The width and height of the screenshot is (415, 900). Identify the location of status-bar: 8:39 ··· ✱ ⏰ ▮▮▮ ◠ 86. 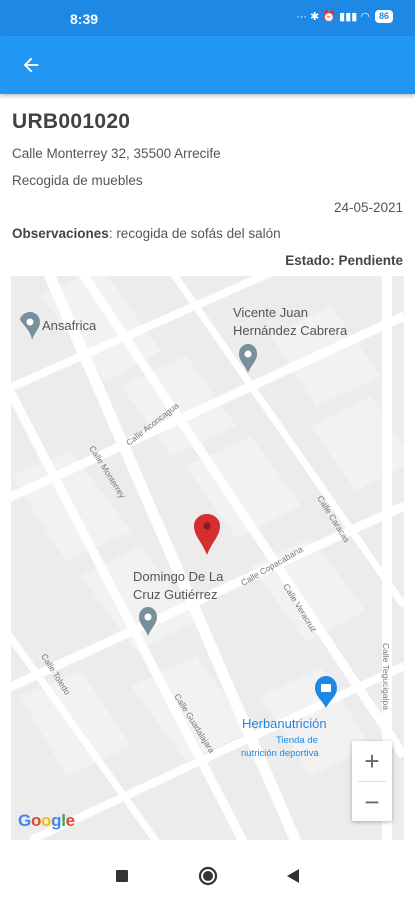
(207, 18).